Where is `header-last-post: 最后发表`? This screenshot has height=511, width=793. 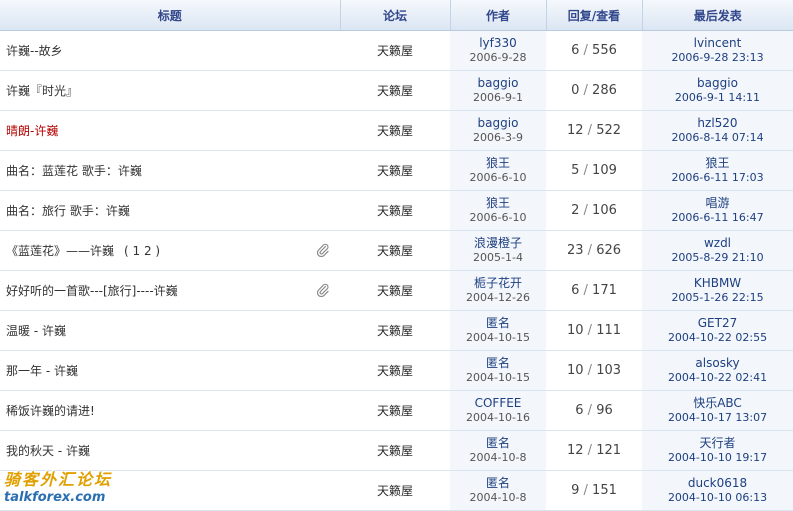
header-last-post: 最后发表 is located at coordinates (717, 15).